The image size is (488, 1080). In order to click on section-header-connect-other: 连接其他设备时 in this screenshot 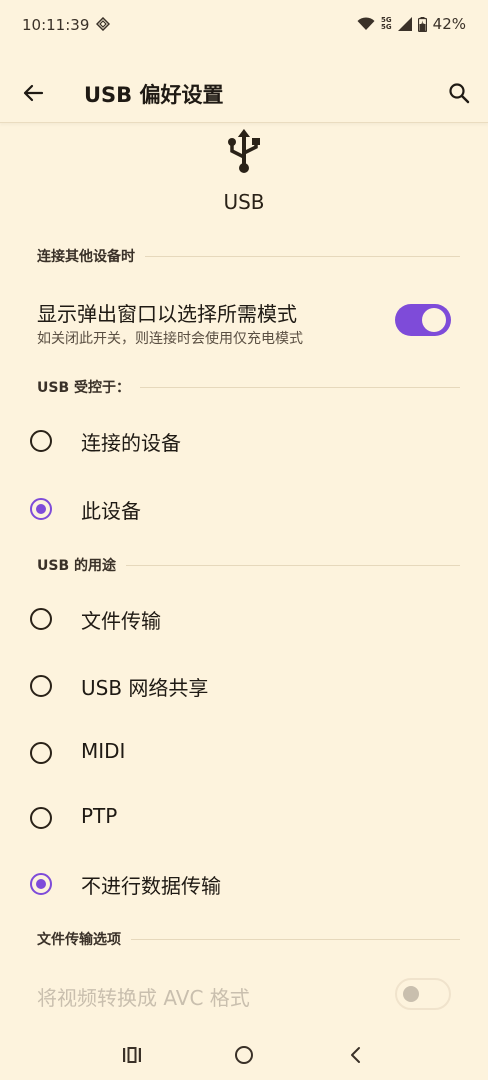, I will do `click(248, 256)`.